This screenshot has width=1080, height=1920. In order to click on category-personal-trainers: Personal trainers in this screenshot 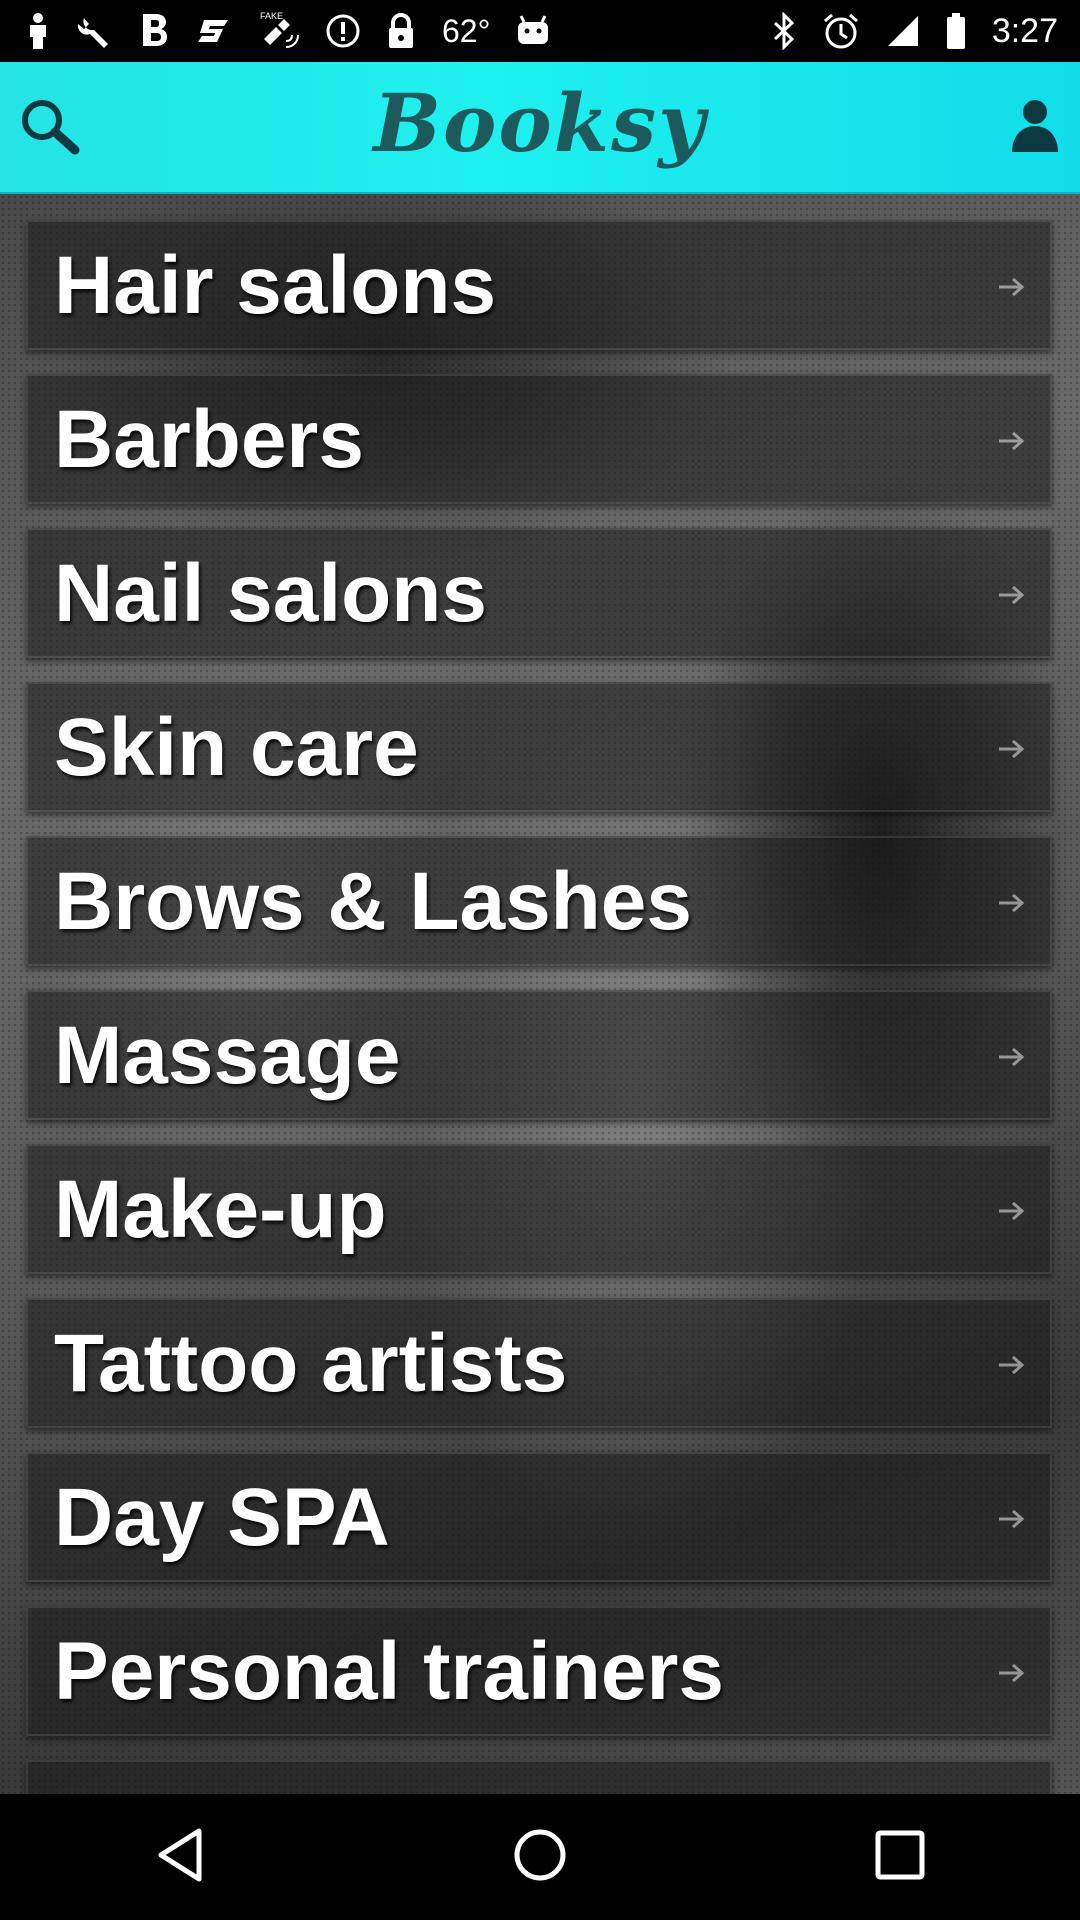, I will do `click(539, 1671)`.